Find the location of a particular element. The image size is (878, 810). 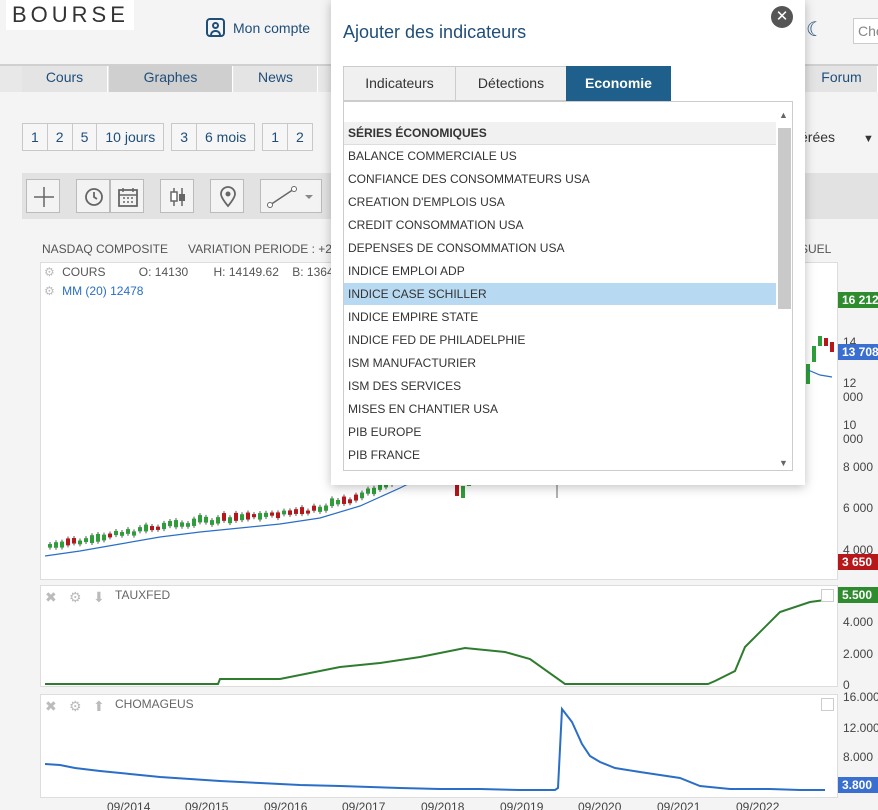

period-2d: 2 is located at coordinates (59, 137).